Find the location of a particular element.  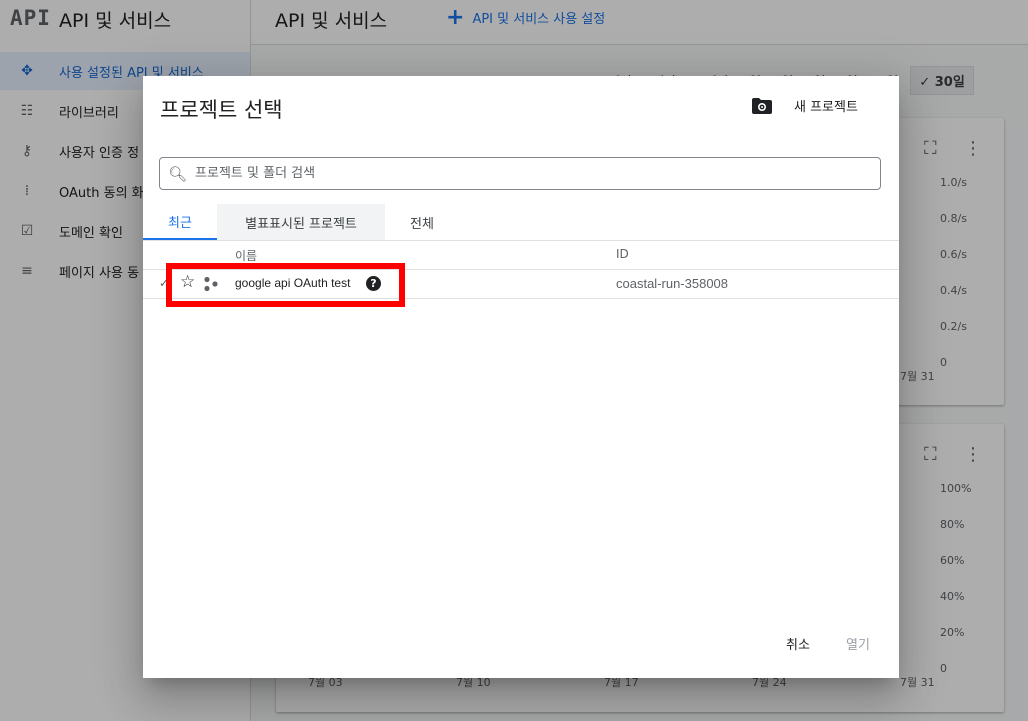

new-project-button: 새 프로젝트 is located at coordinates (804, 105).